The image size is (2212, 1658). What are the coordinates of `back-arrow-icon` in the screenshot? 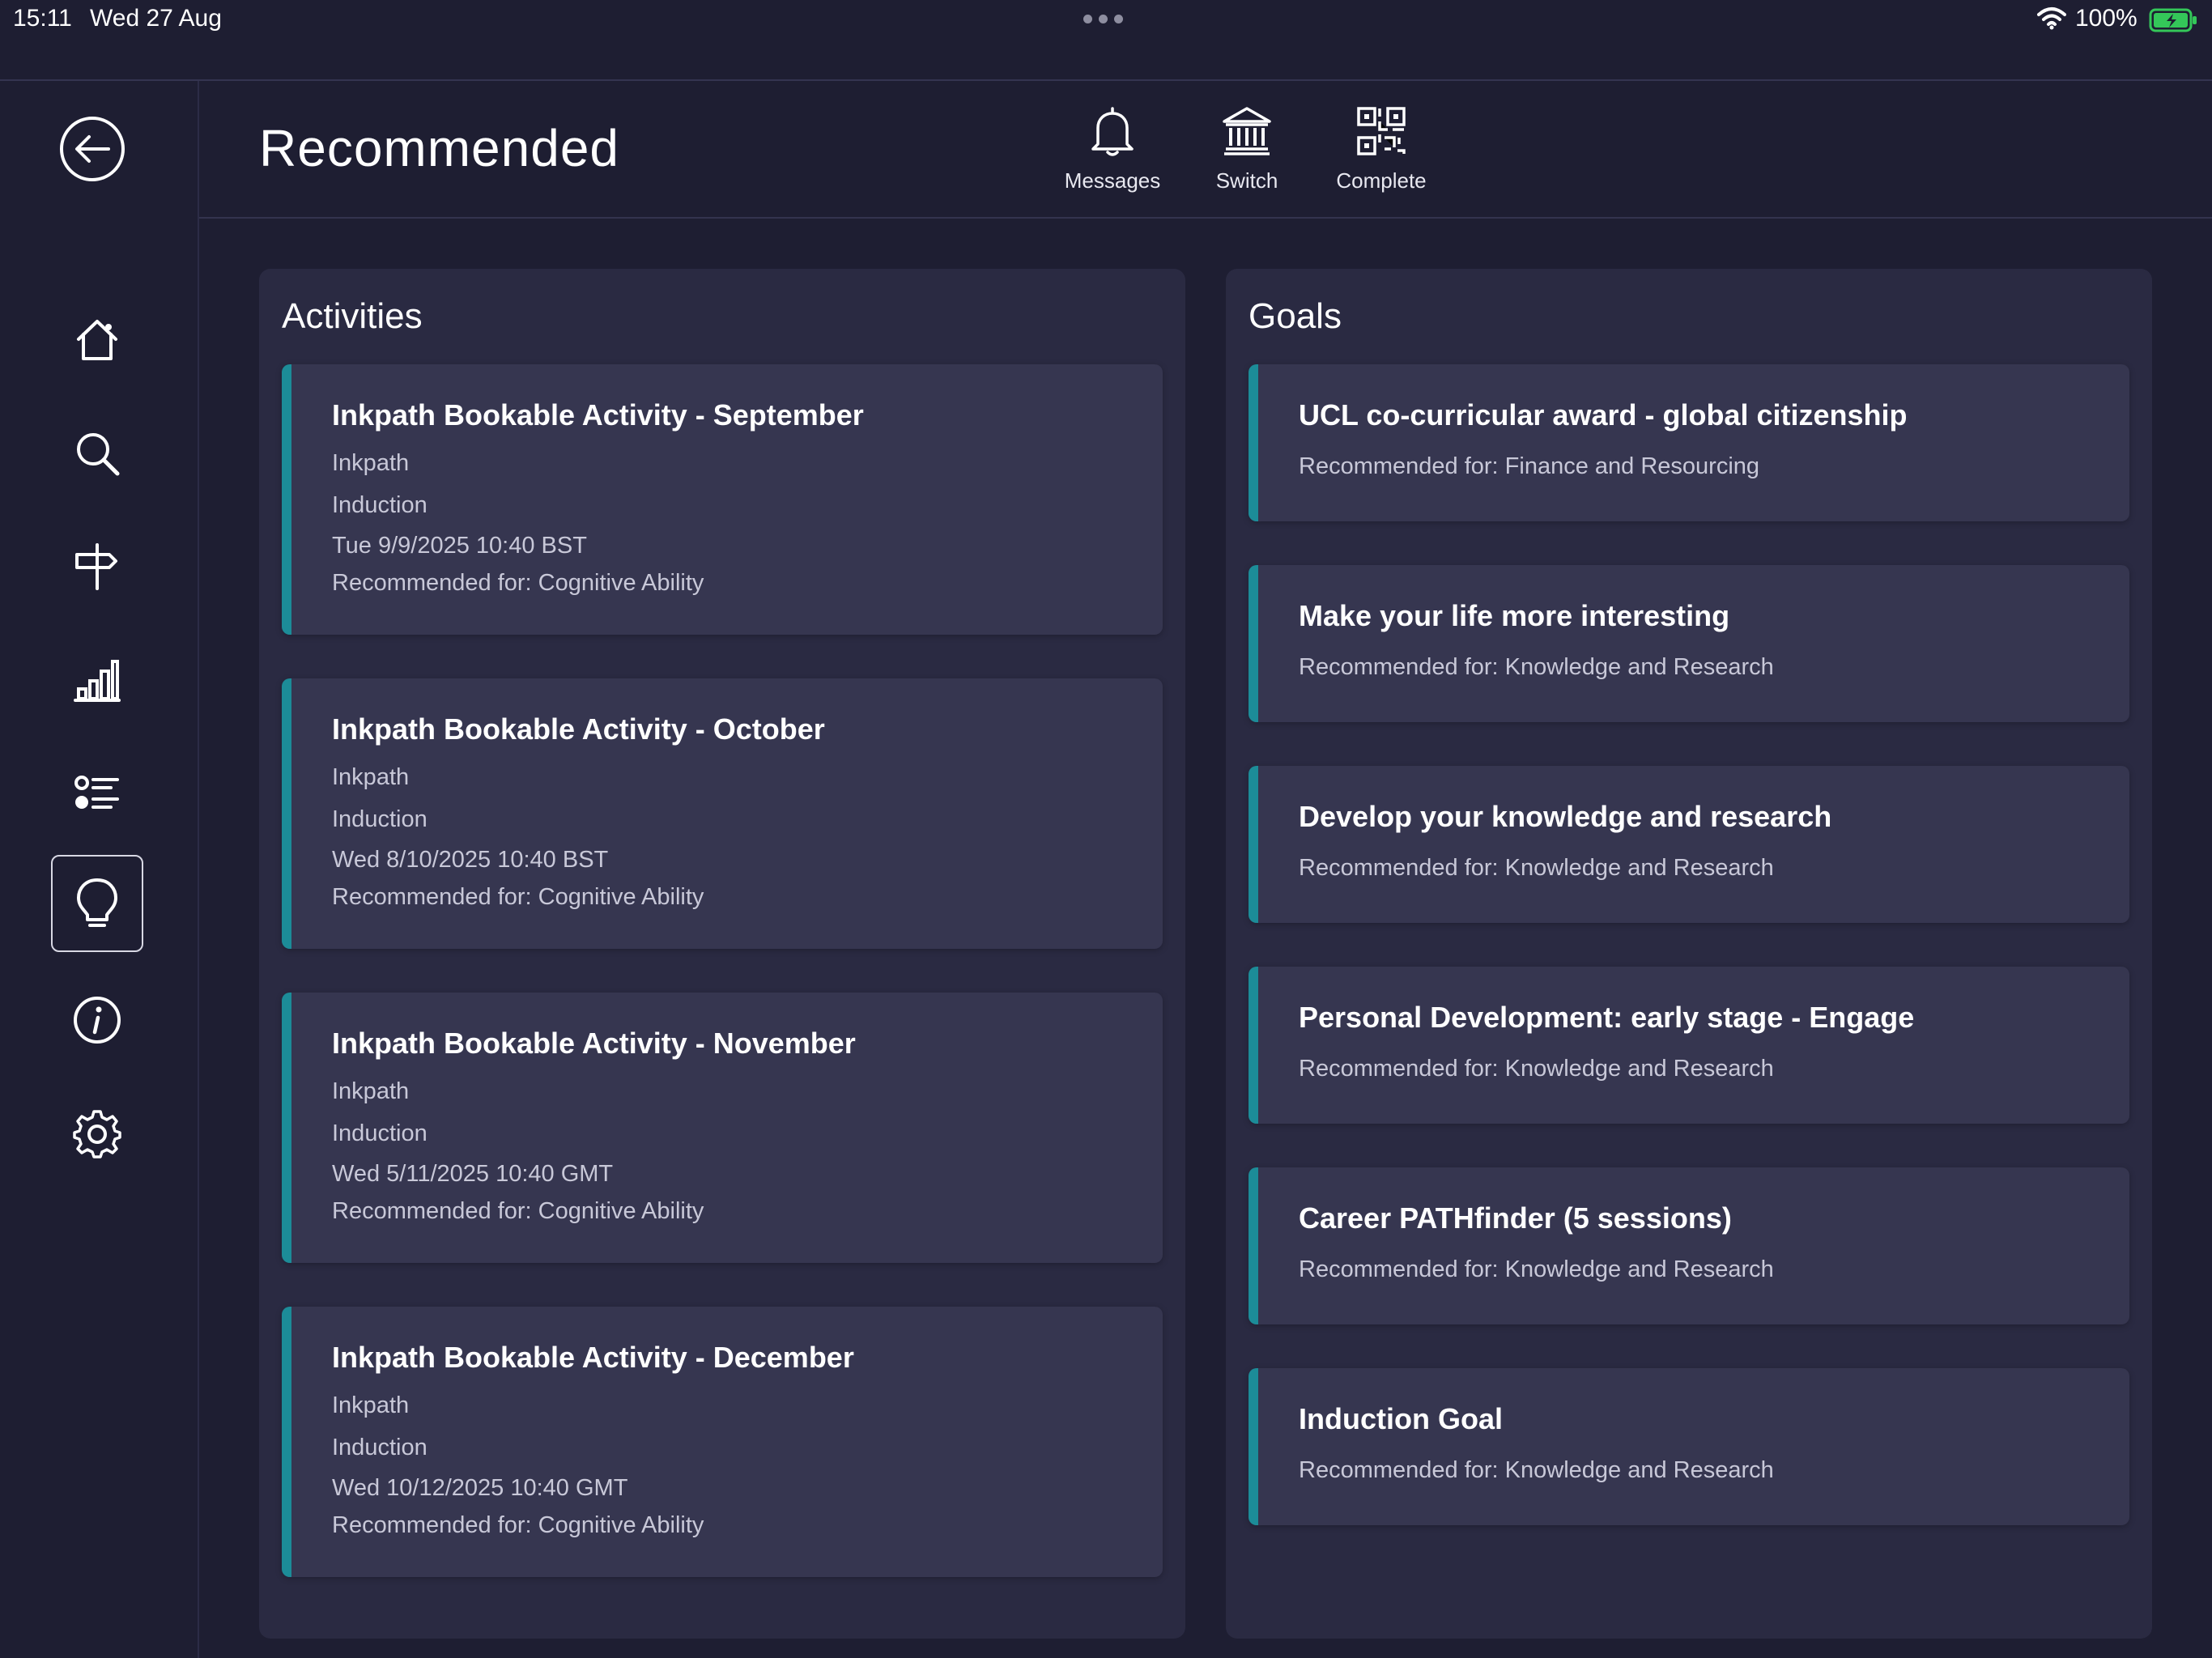 It's located at (93, 149).